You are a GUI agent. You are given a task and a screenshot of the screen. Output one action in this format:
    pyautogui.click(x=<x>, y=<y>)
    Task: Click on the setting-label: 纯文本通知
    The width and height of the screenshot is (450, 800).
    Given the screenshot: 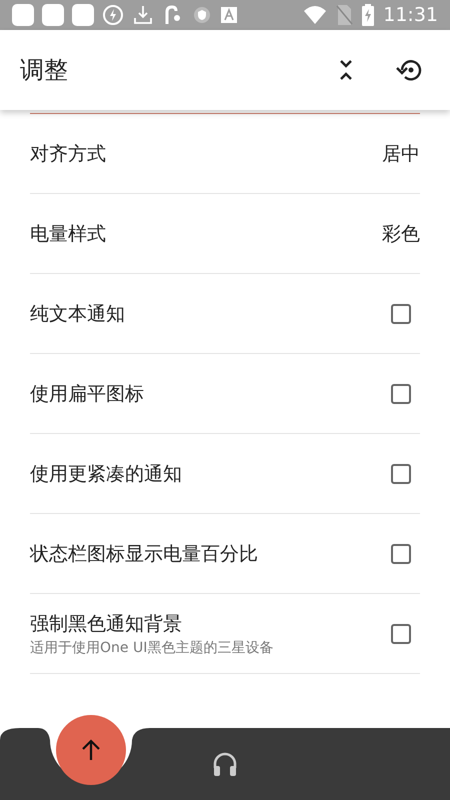 What is the action you would take?
    pyautogui.click(x=78, y=314)
    